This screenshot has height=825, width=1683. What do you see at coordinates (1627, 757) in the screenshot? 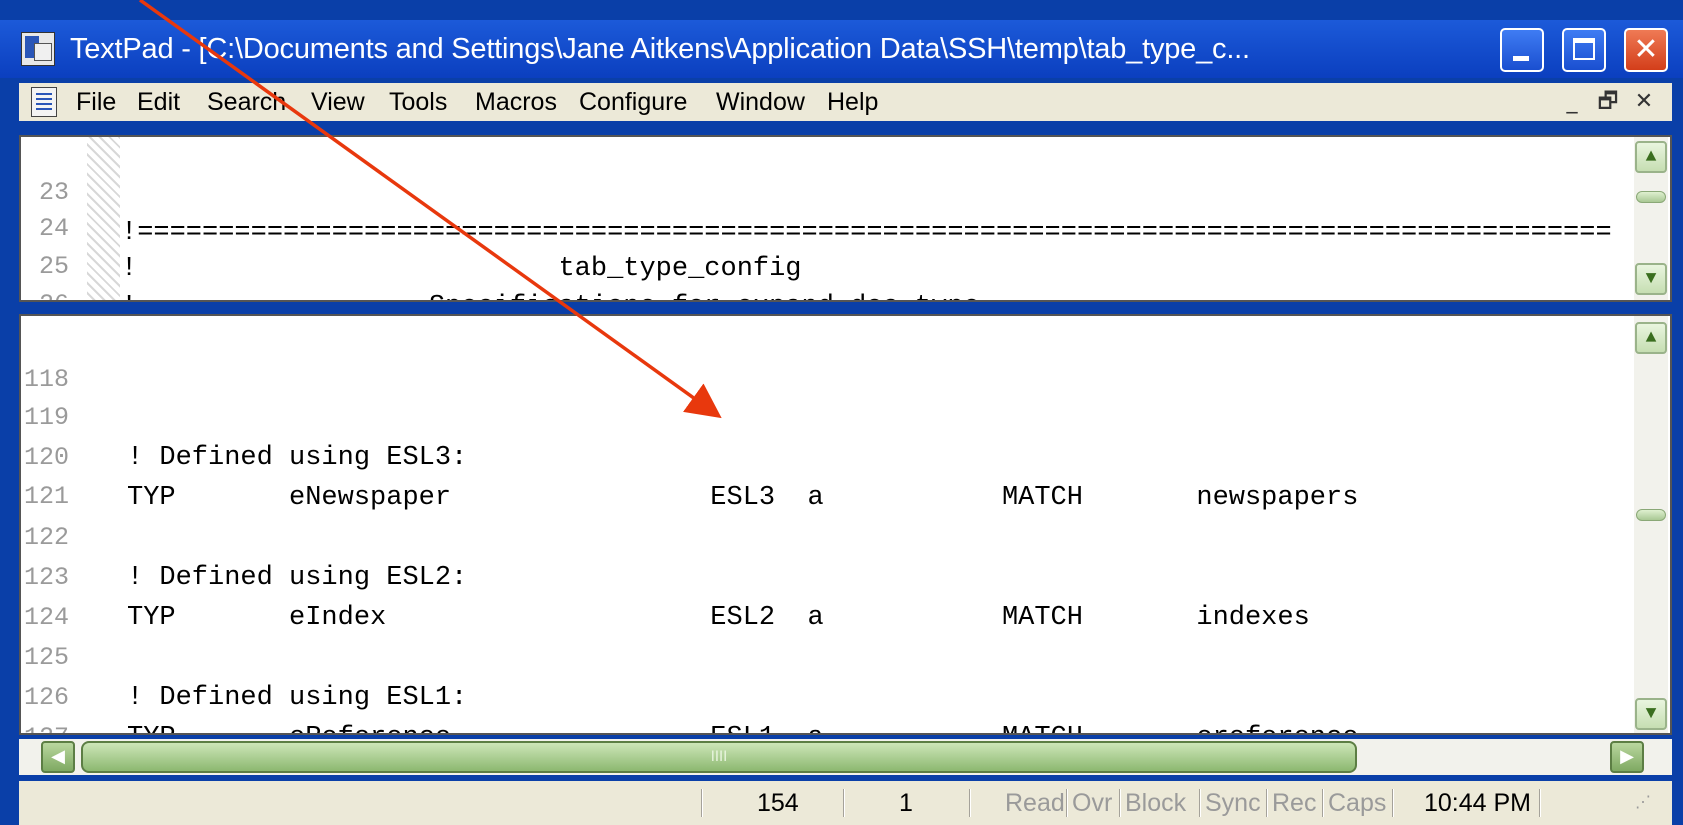
I see `scroll-right-icon: ▶` at bounding box center [1627, 757].